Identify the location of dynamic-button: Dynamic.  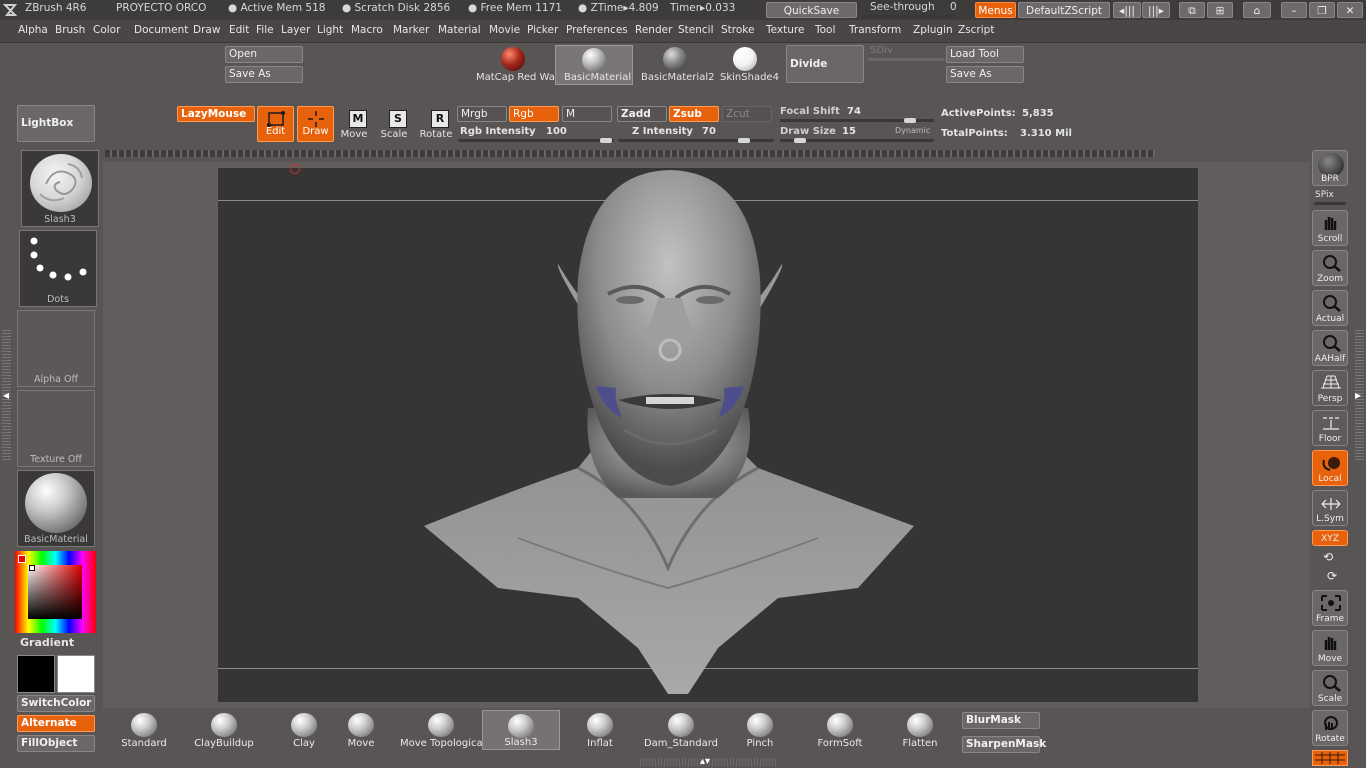
(912, 130).